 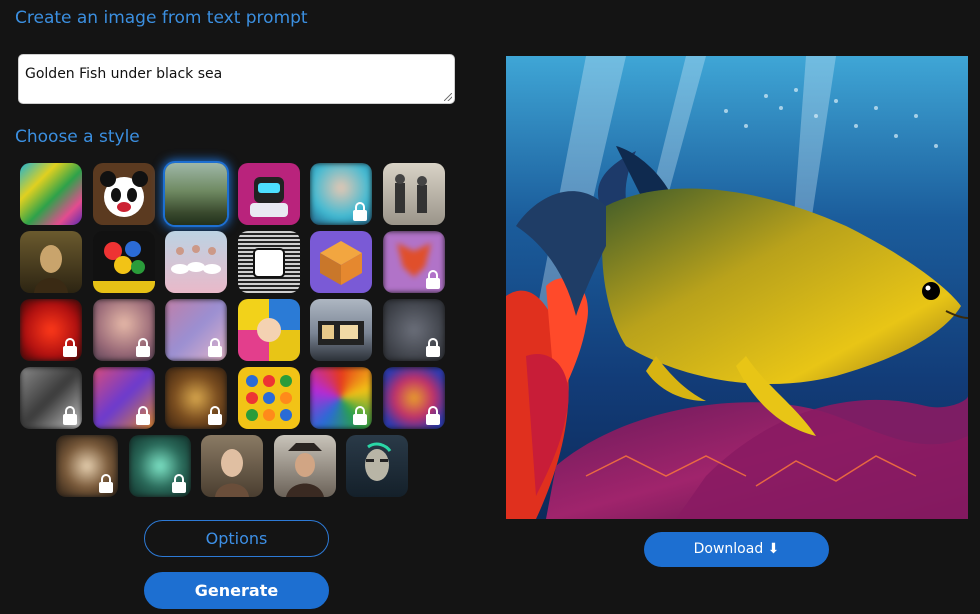 What do you see at coordinates (414, 398) in the screenshot?
I see `style-option-colorful-mask-style` at bounding box center [414, 398].